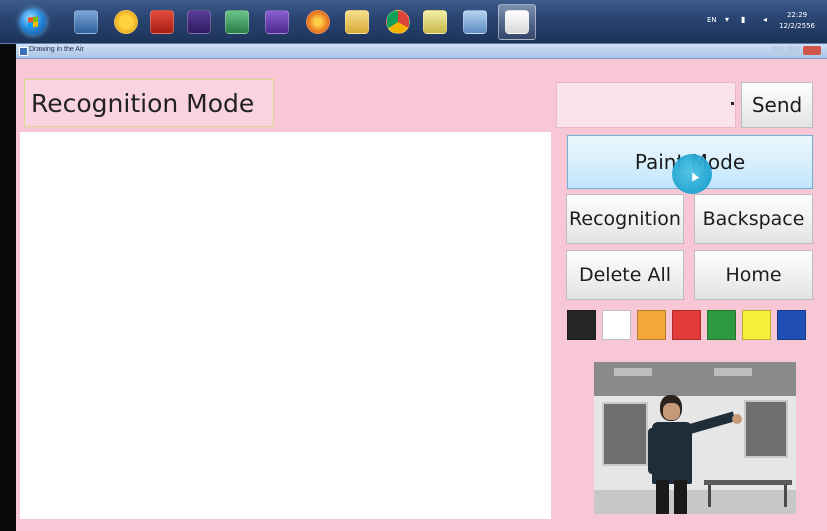 This screenshot has height=531, width=827. Describe the element at coordinates (33, 22) in the screenshot. I see `start-button` at that location.